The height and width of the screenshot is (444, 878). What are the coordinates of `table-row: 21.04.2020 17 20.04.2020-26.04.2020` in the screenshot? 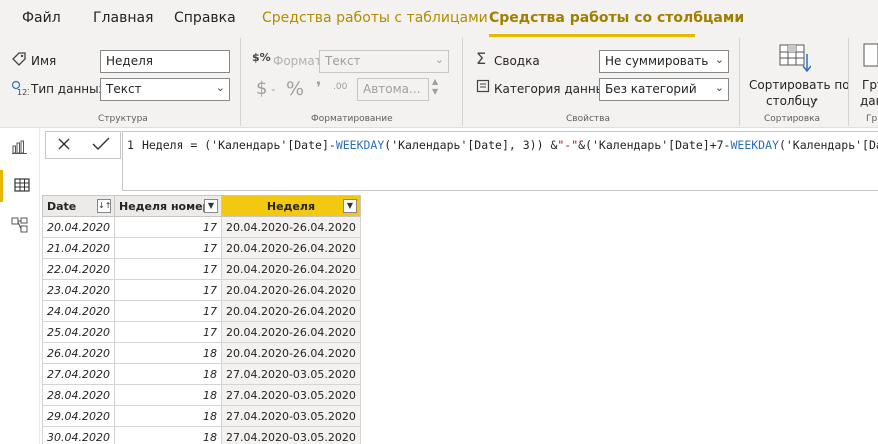 It's located at (201, 248).